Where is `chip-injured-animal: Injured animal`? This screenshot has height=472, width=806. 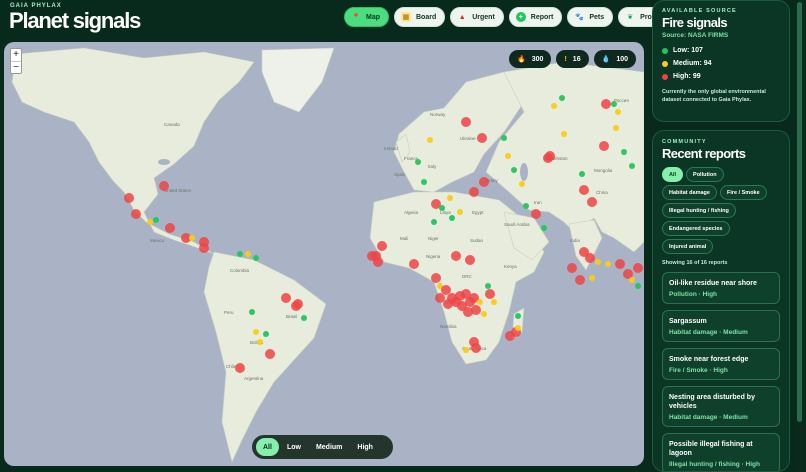
chip-injured-animal: Injured animal is located at coordinates (688, 246).